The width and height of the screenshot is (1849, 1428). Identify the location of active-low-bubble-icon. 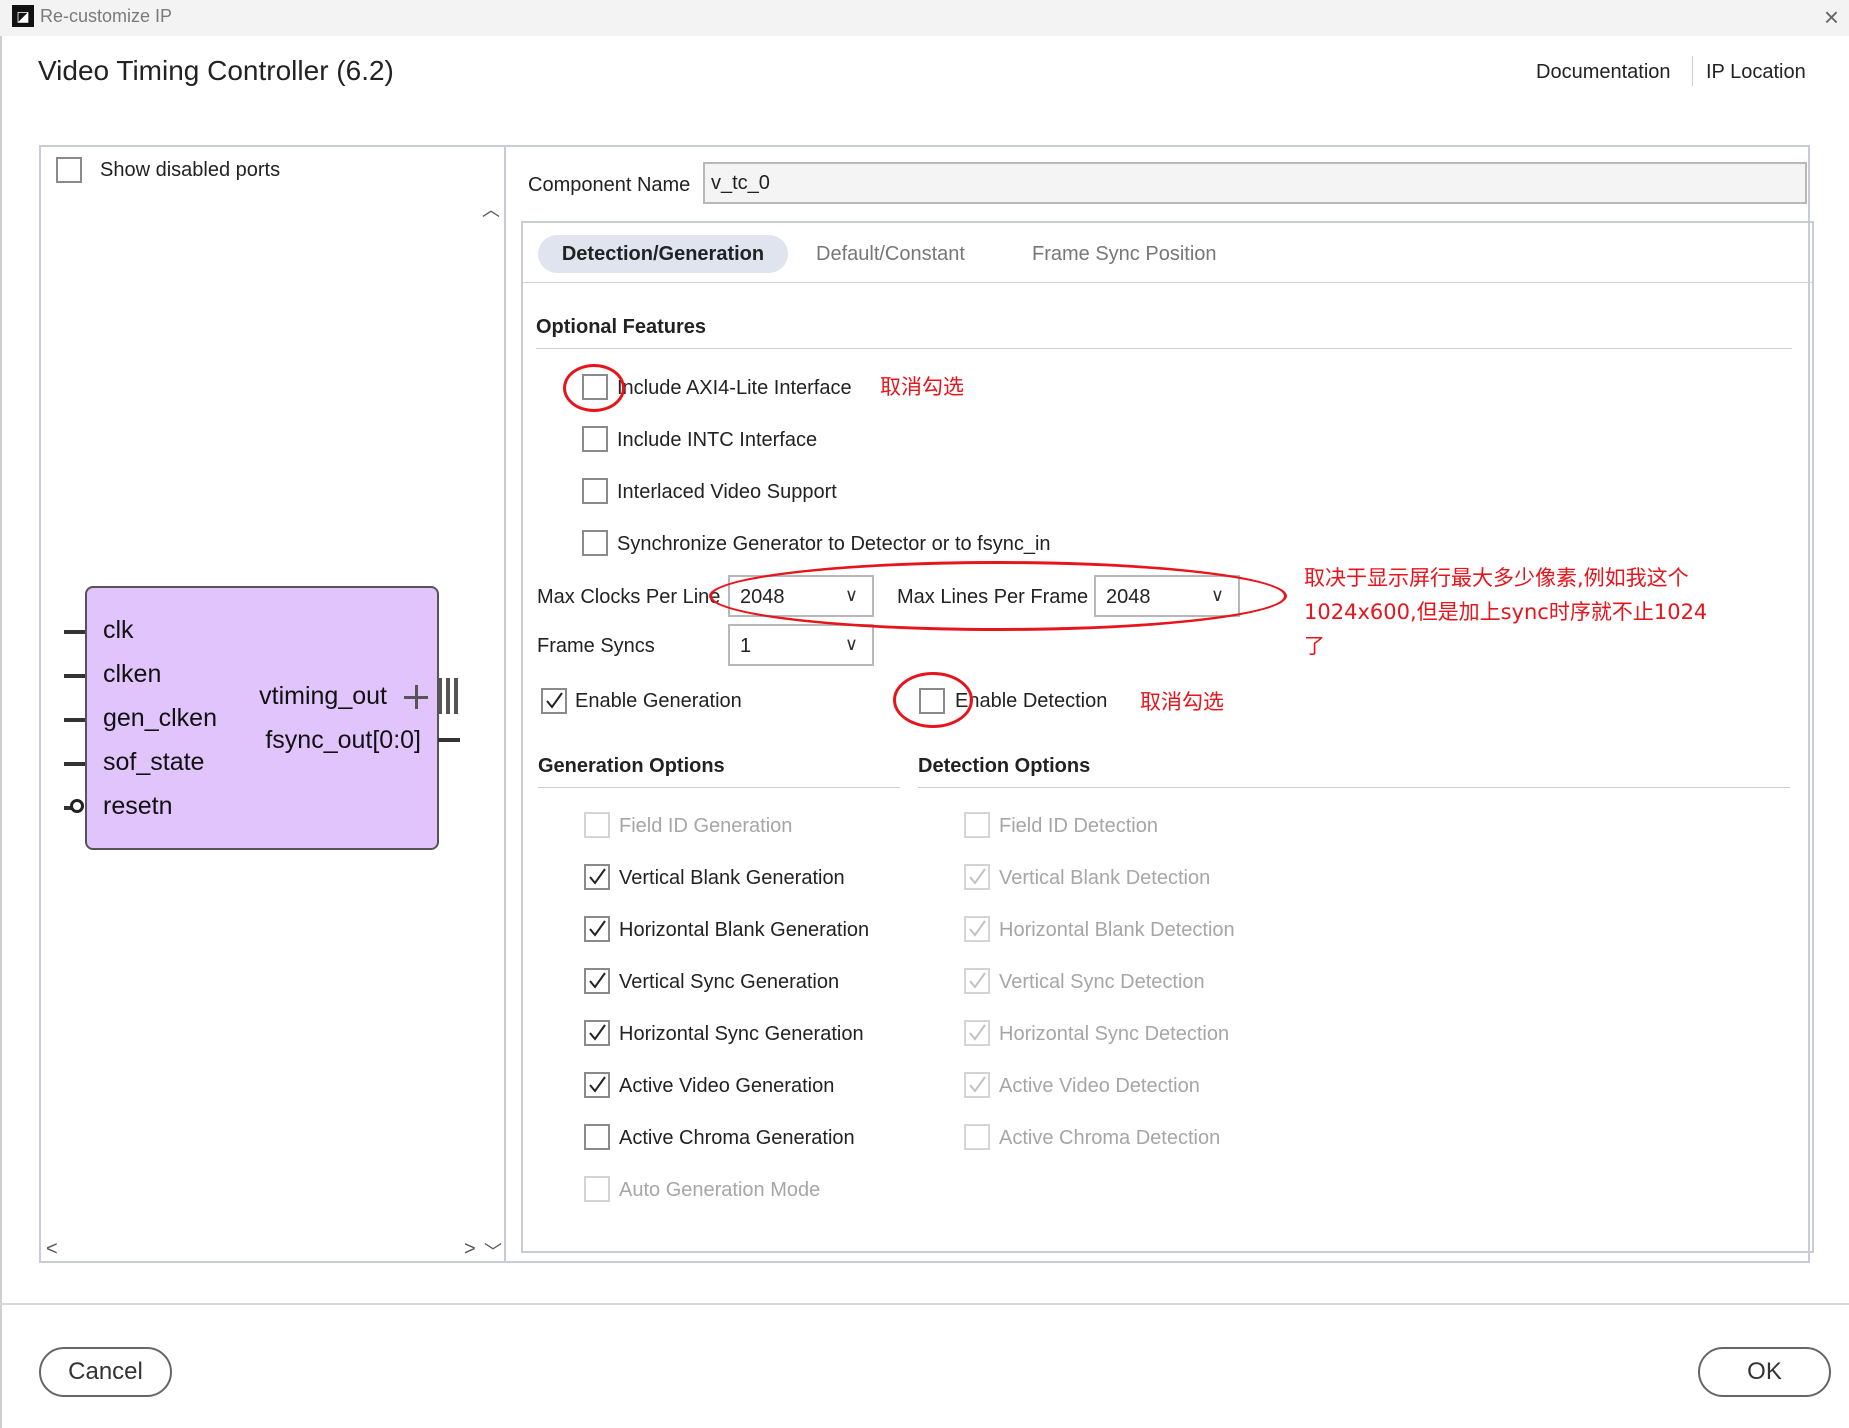
(77, 806).